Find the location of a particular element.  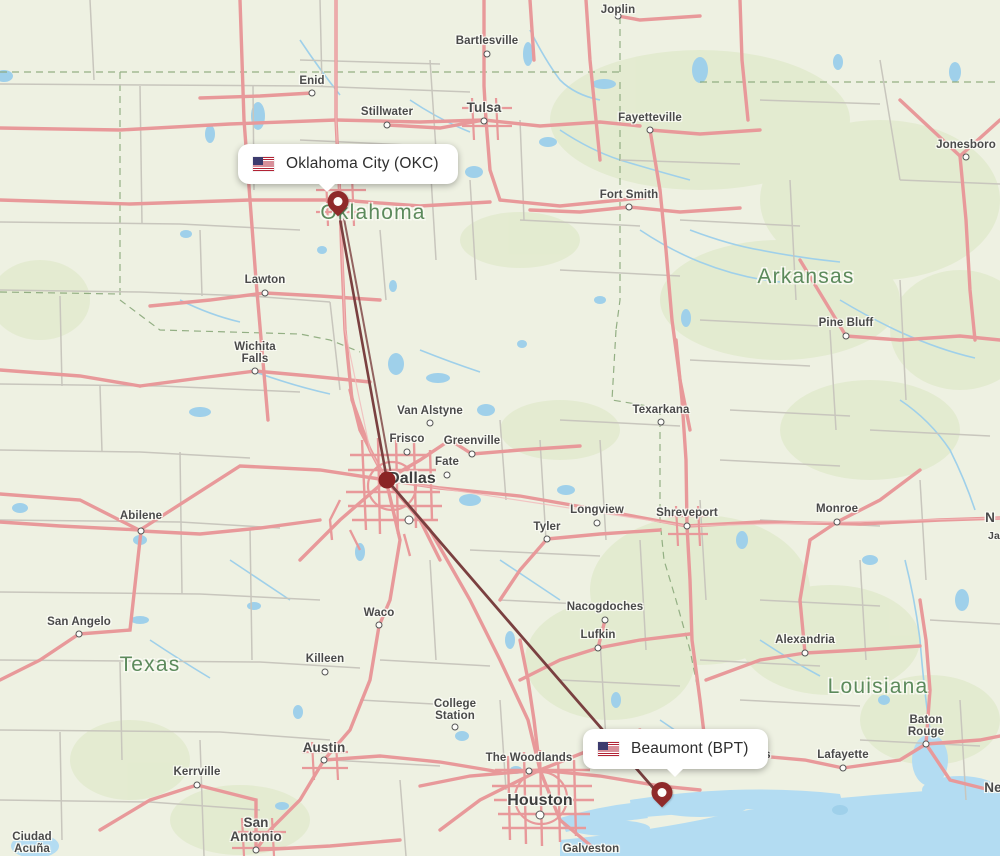

city-label: Texarkana is located at coordinates (661, 410).